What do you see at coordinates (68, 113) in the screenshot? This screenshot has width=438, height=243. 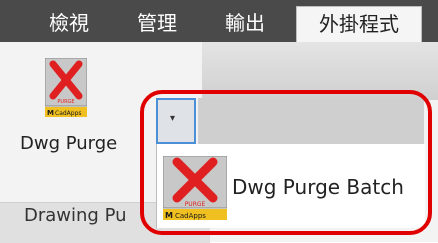 I see `svg-text: CadApps` at bounding box center [68, 113].